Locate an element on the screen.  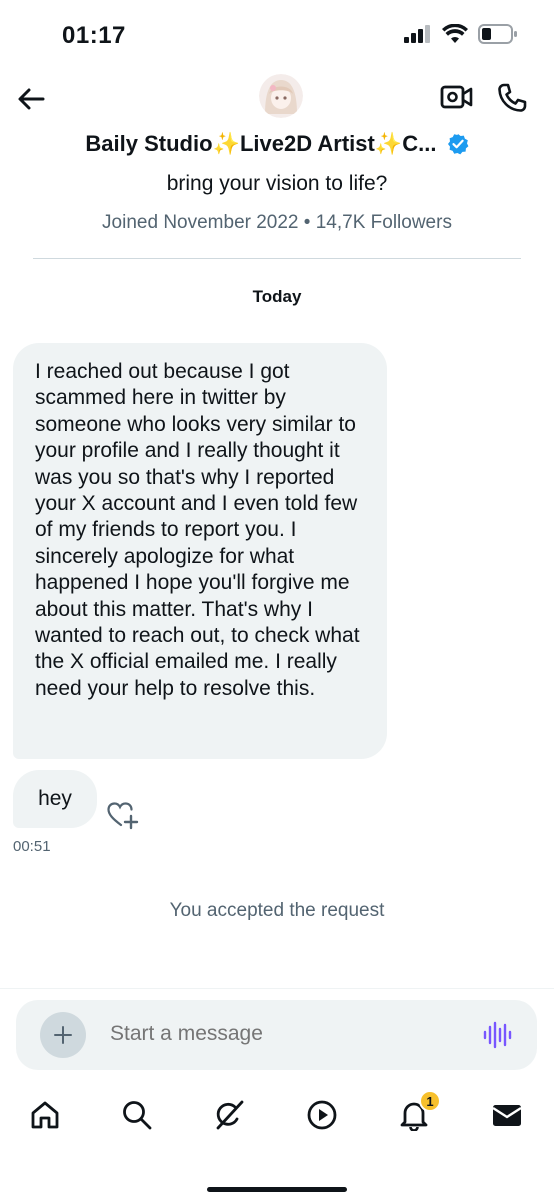
envelope-icon is located at coordinates (507, 1115).